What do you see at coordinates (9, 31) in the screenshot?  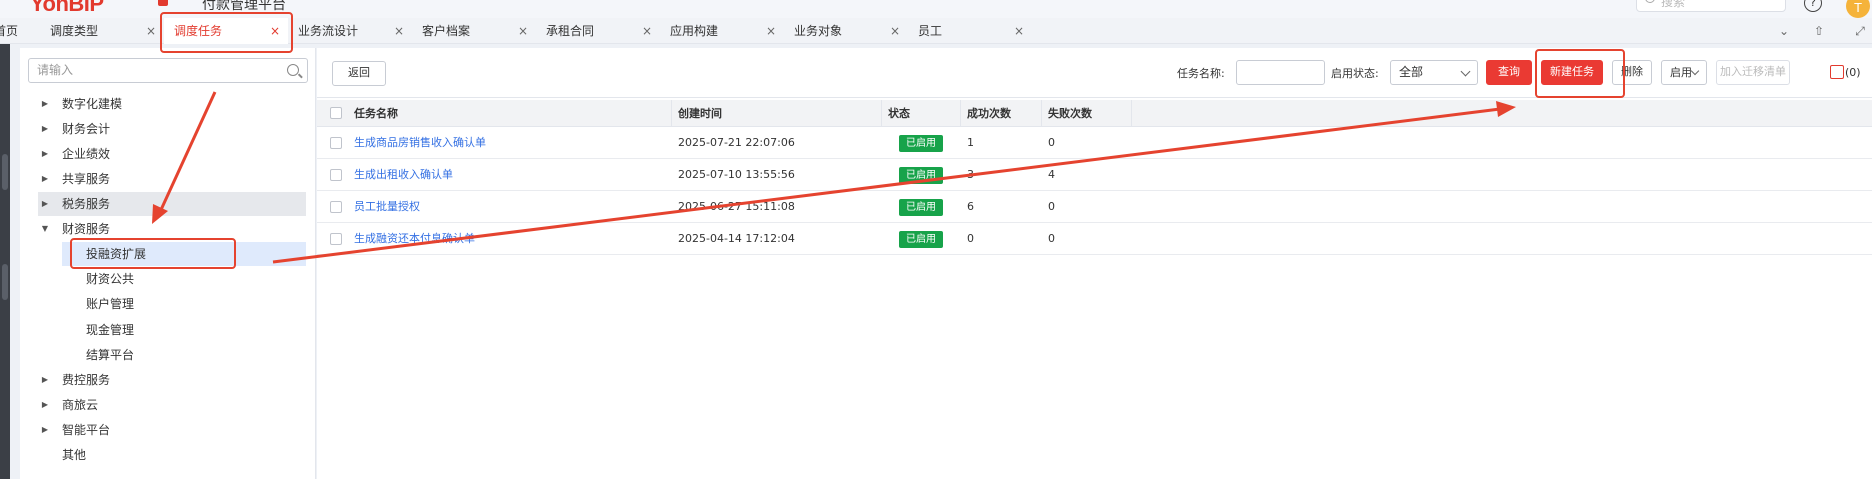 I see `tab-label: 首页` at bounding box center [9, 31].